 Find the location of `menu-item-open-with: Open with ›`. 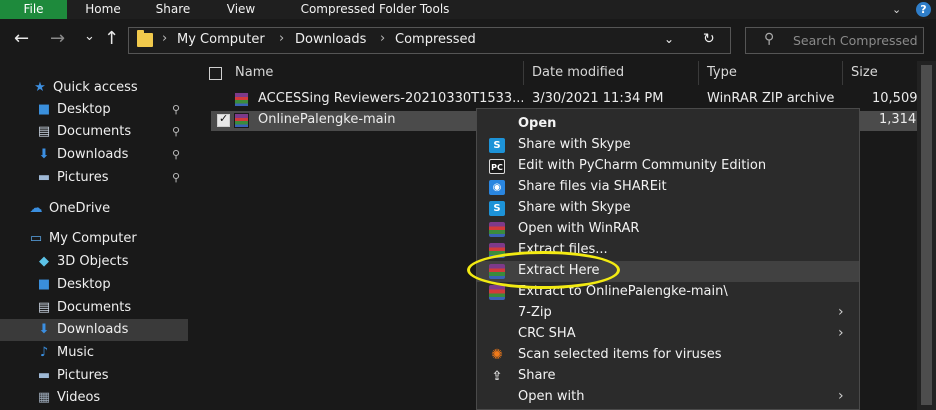

menu-item-open-with: Open with › is located at coordinates (668, 397).